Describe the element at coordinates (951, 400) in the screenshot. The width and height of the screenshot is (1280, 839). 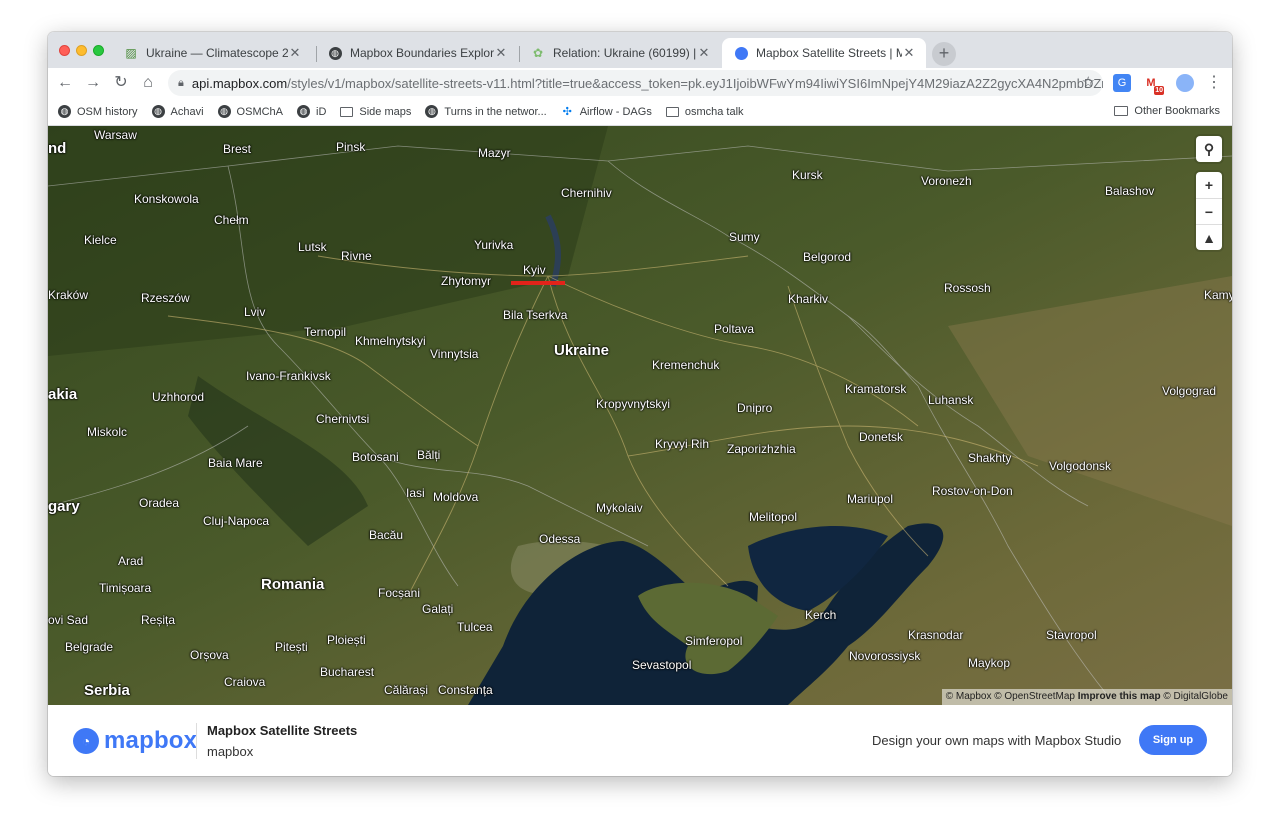
I see `map-label-luhansk: Luhansk` at that location.